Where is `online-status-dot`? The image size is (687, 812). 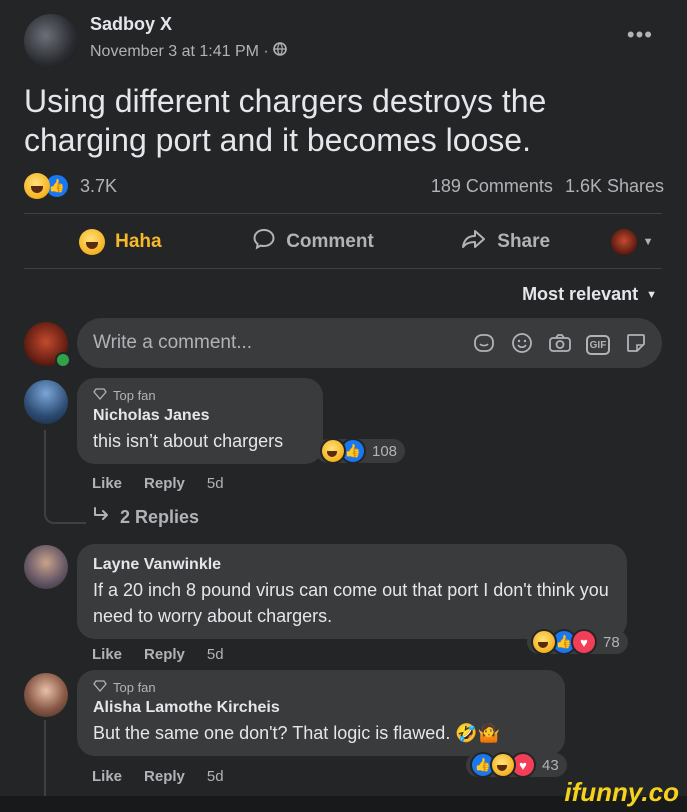 online-status-dot is located at coordinates (63, 360).